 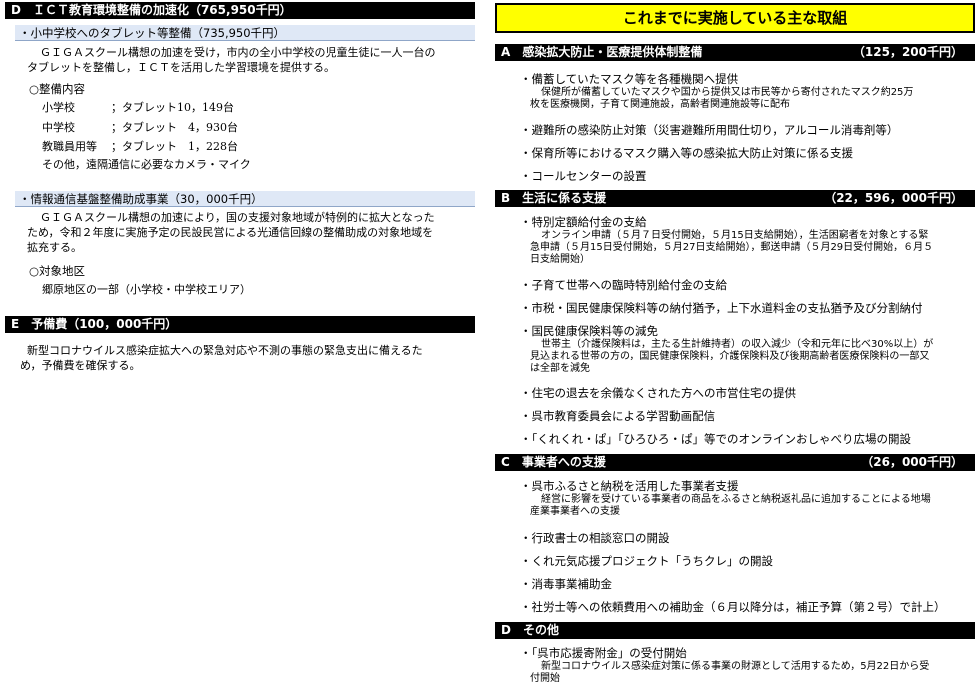 What do you see at coordinates (735, 198) in the screenshot?
I see `section-b-header: B 生活に係る支援 （22，596，000千円）` at bounding box center [735, 198].